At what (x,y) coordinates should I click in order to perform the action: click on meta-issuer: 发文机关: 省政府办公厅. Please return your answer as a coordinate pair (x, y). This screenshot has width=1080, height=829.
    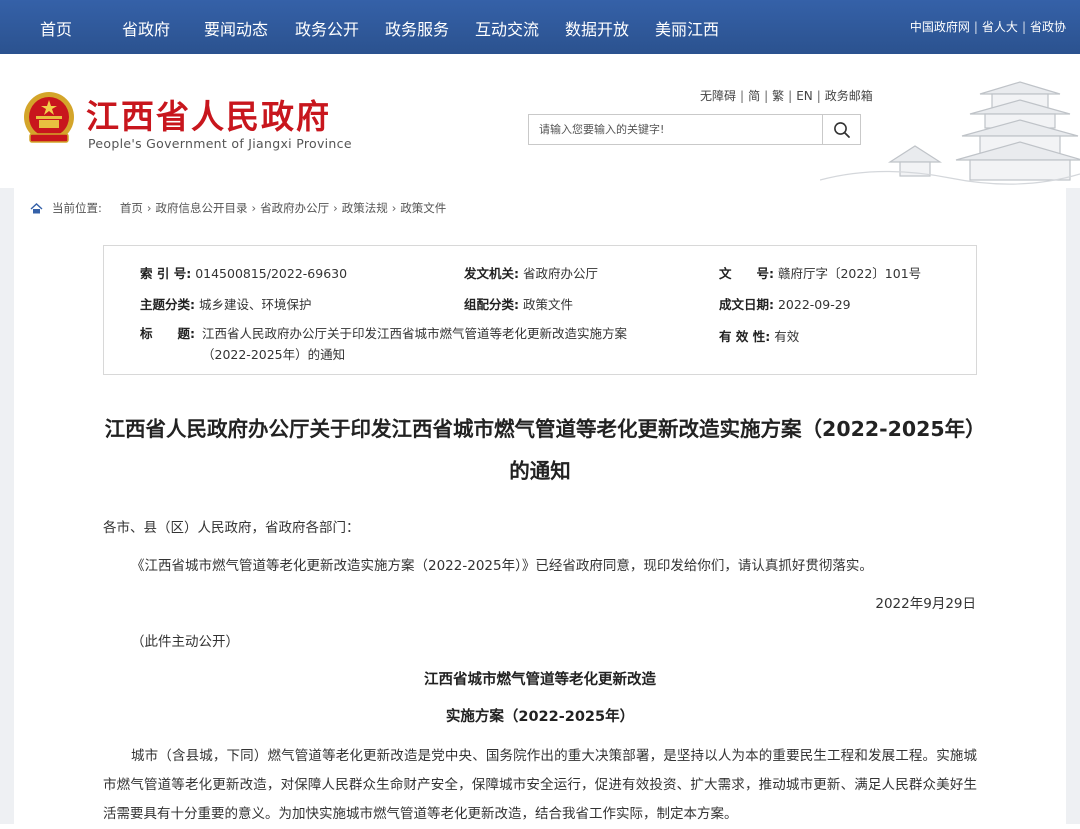
    Looking at the image, I should click on (531, 272).